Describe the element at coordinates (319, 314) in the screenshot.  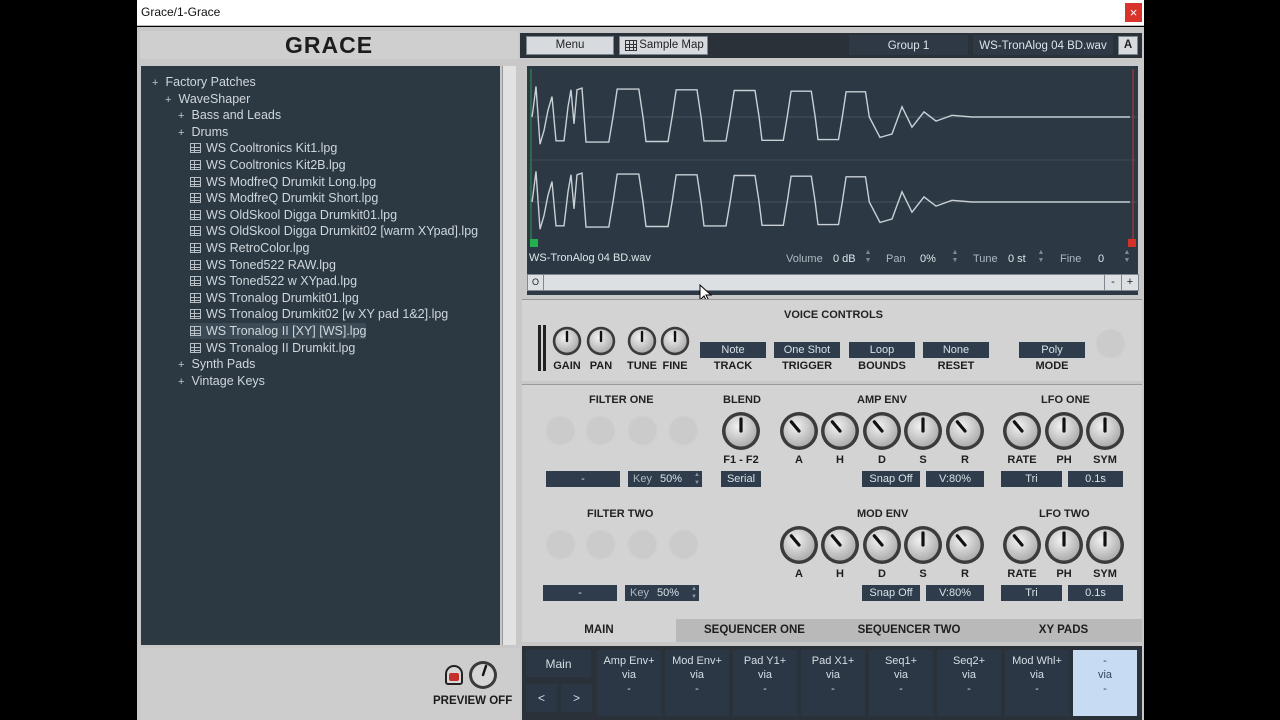
I see `tree-file: WS Tronalog Drumkit02 [w XY pad 1&2].lpg` at that location.